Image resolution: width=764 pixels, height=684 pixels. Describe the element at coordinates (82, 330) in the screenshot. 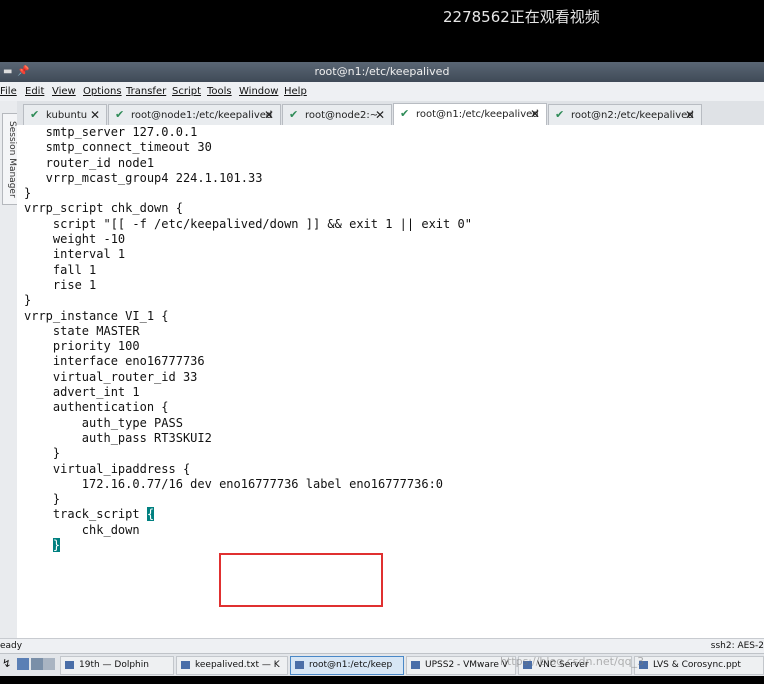

I see `terminal-line: state MASTER` at that location.